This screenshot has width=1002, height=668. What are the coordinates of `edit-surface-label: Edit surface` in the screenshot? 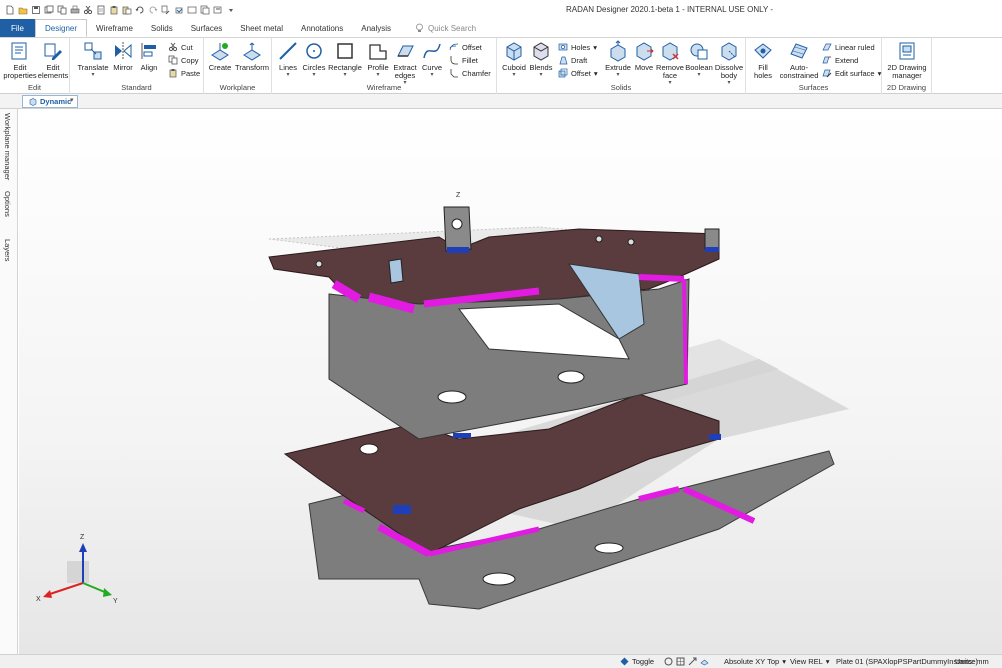 It's located at (855, 73).